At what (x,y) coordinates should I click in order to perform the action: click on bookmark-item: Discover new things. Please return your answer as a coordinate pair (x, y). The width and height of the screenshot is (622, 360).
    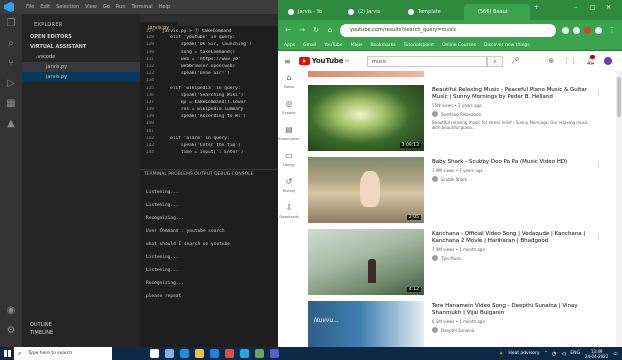
    Looking at the image, I should click on (507, 45).